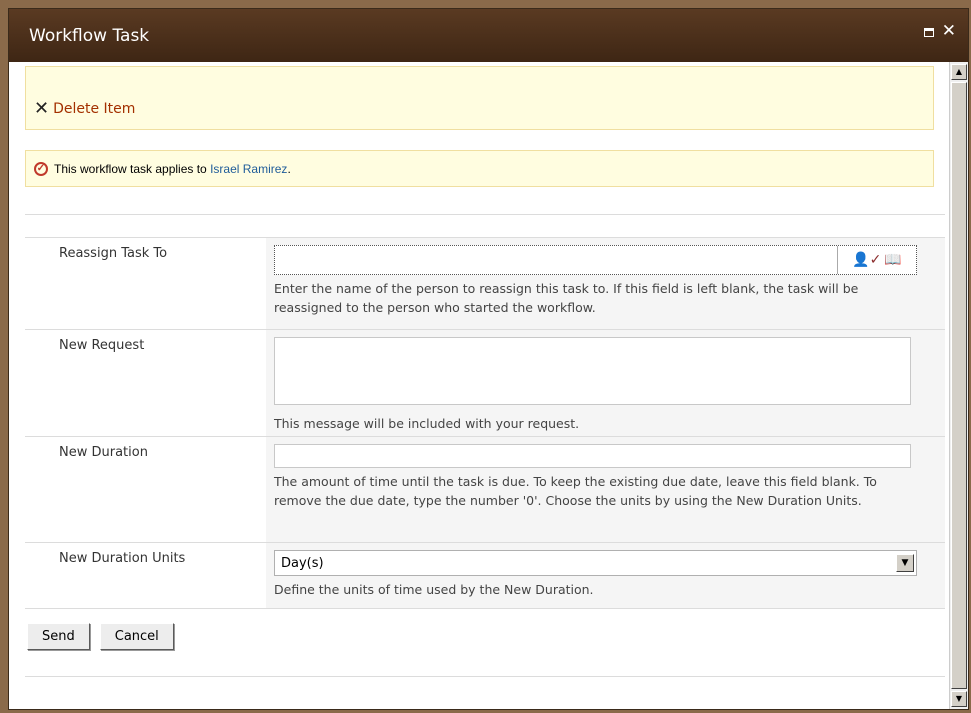  Describe the element at coordinates (103, 452) in the screenshot. I see `duration-label: New Duration` at that location.